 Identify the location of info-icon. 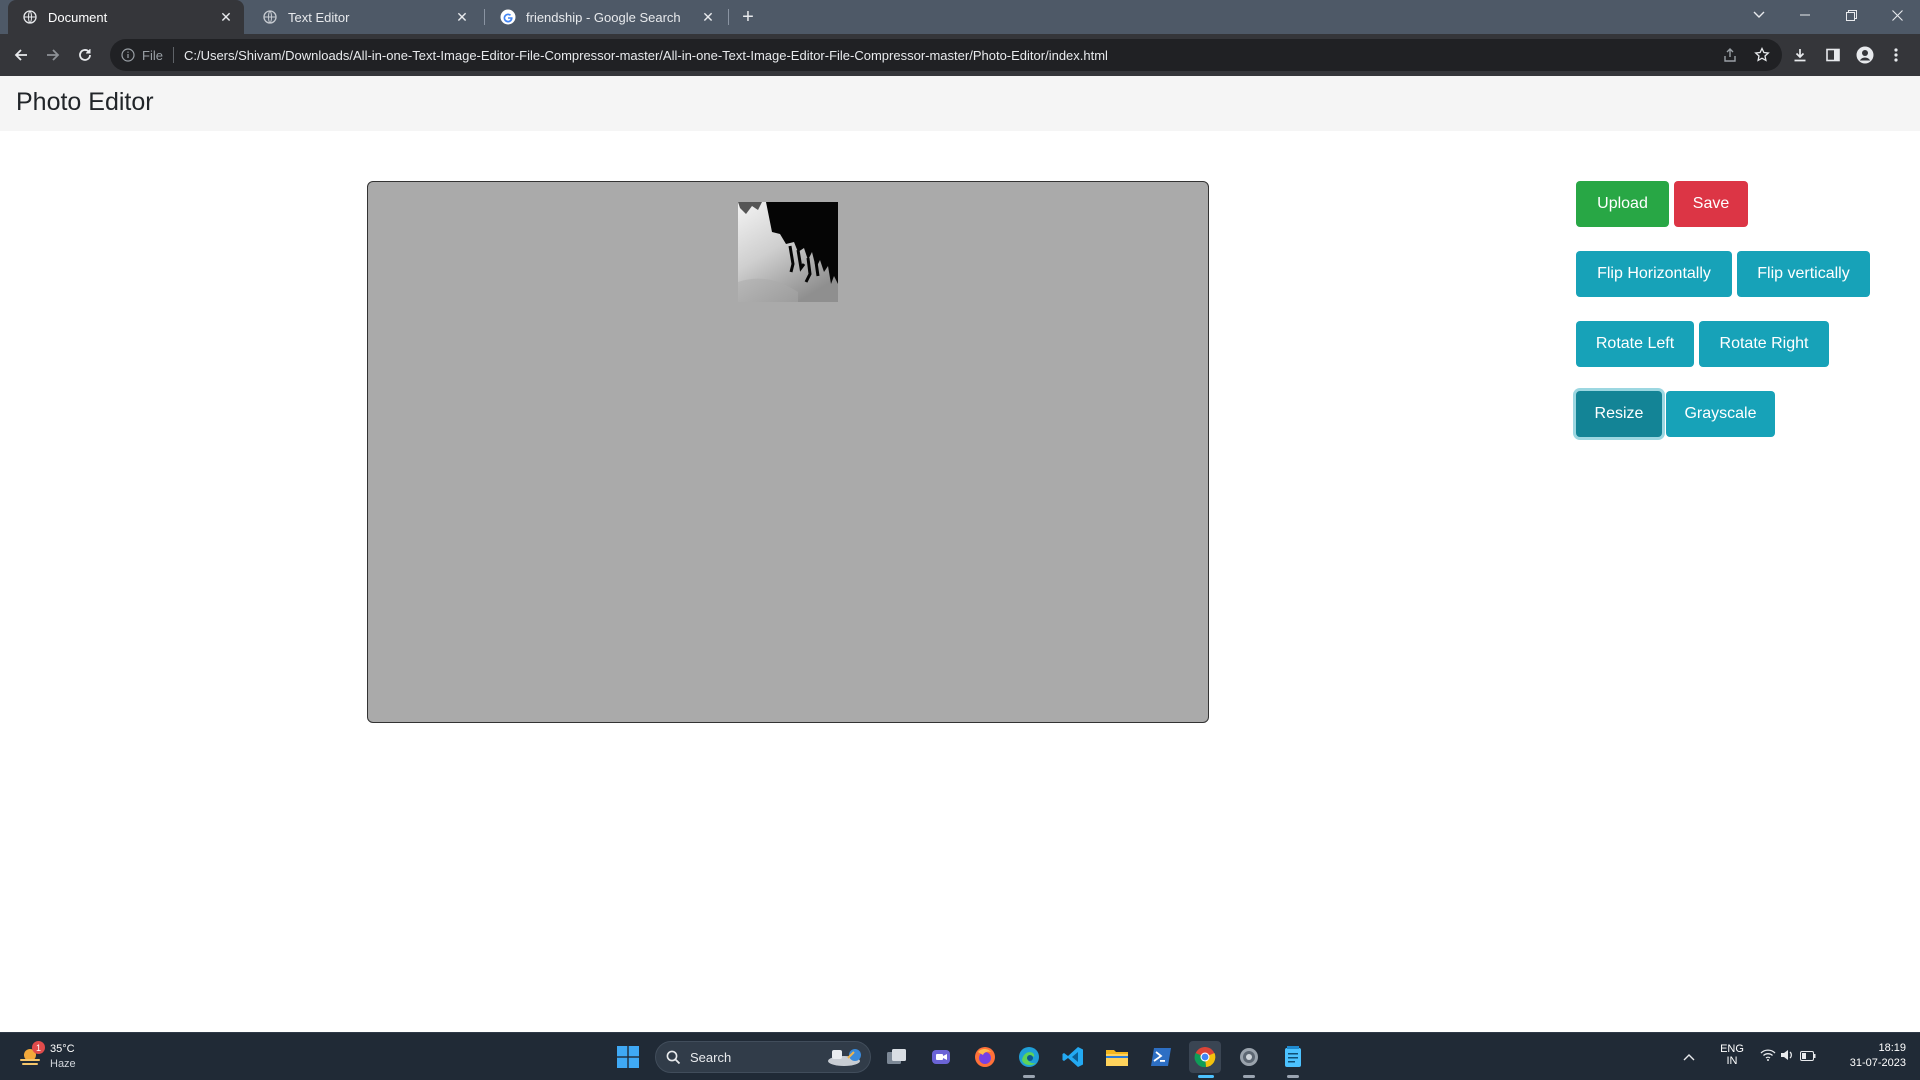
(128, 55).